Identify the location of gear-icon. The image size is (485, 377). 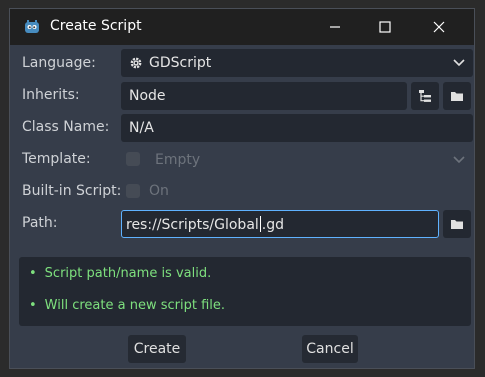
(136, 63).